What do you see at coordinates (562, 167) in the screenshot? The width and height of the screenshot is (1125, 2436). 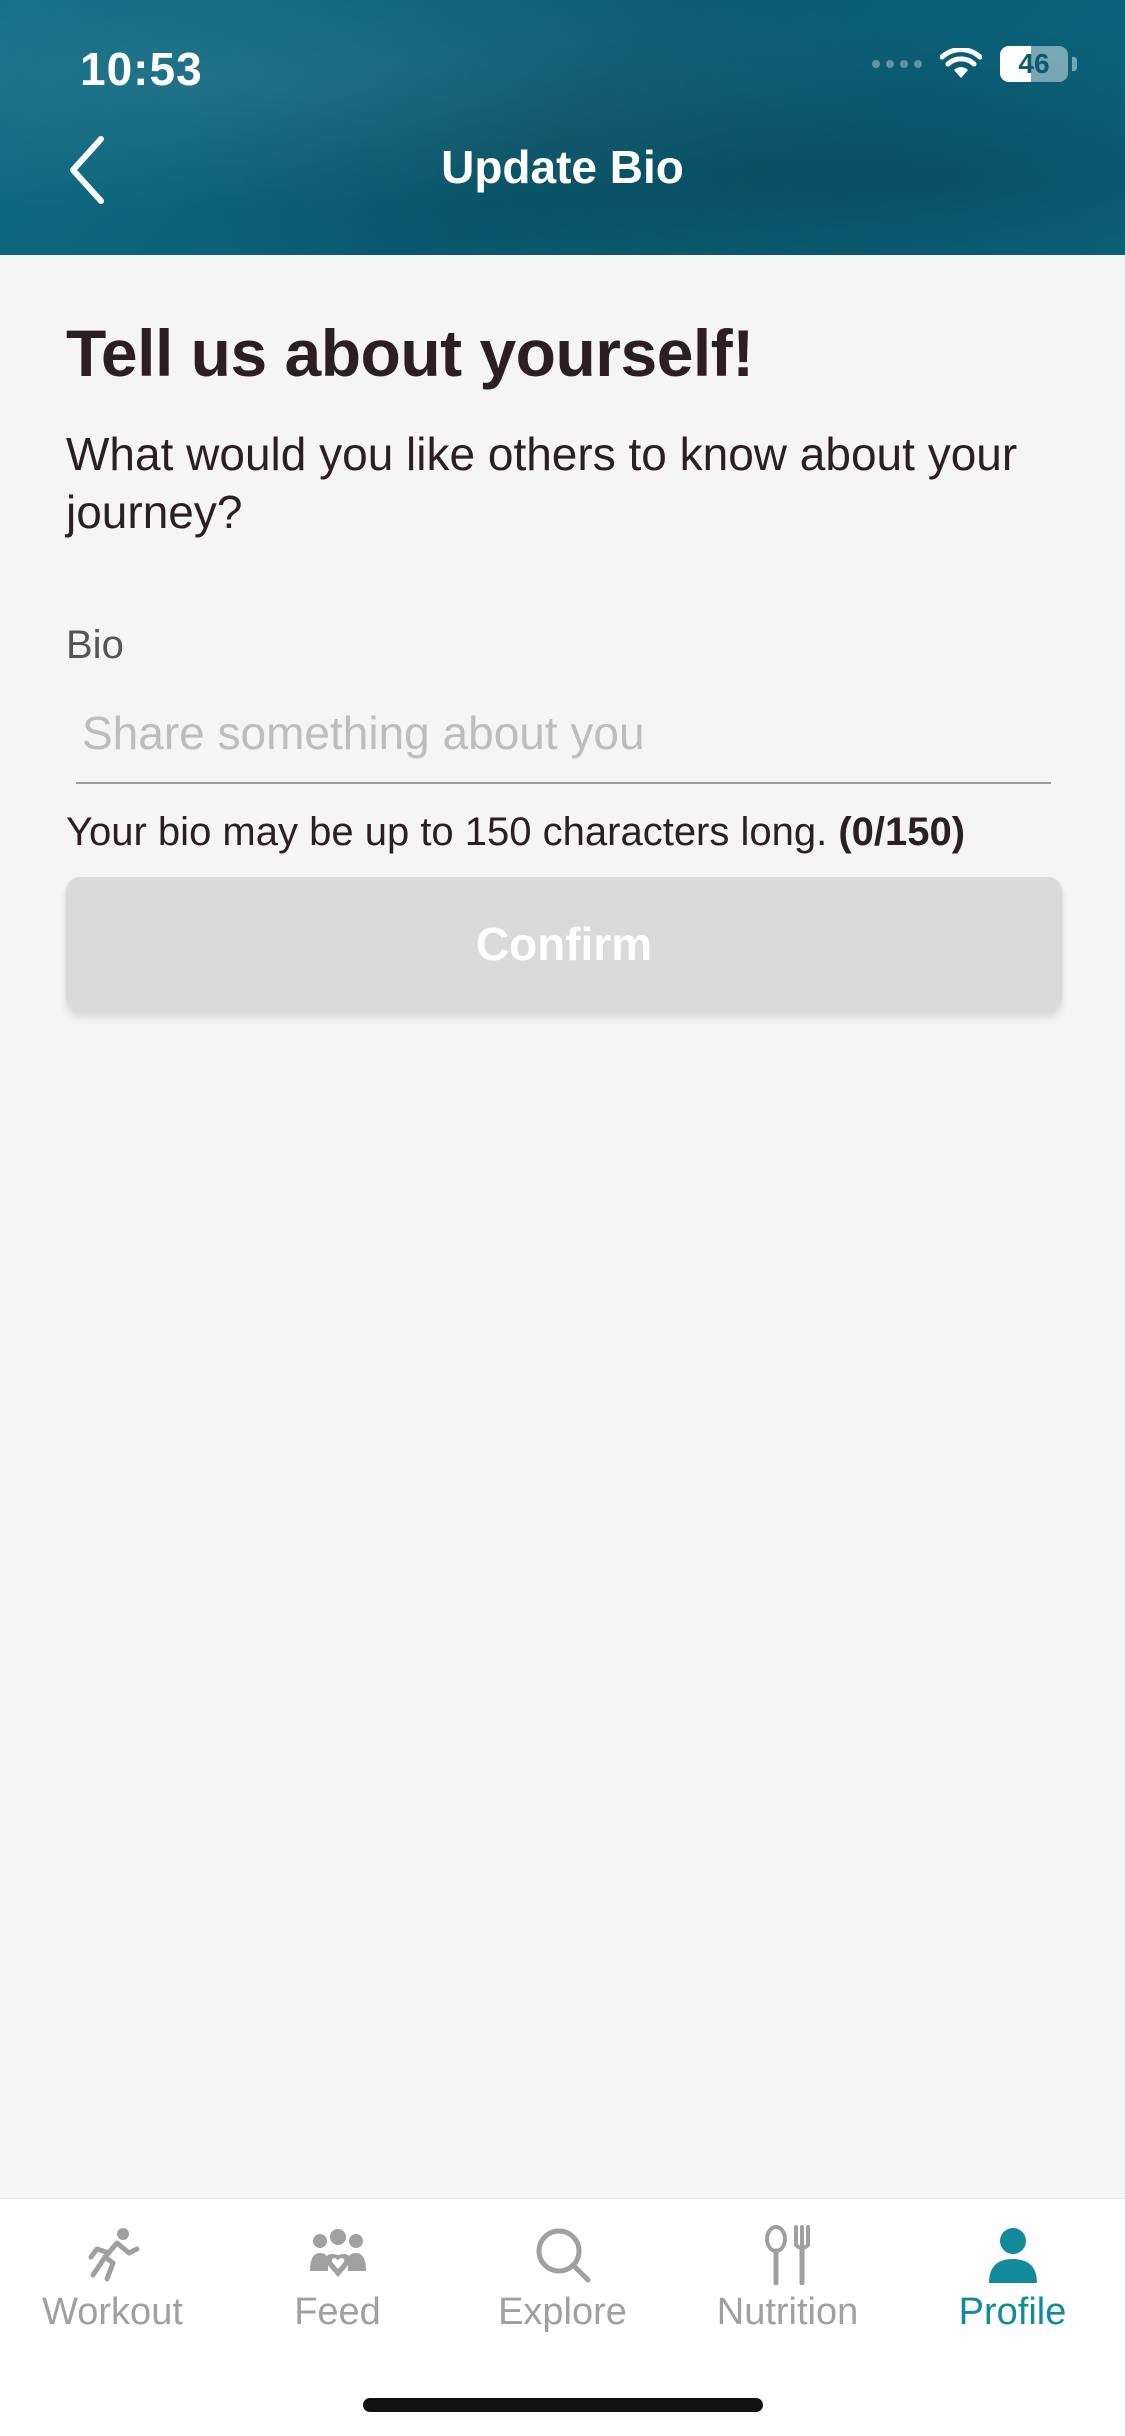 I see `page-title: Update Bio` at bounding box center [562, 167].